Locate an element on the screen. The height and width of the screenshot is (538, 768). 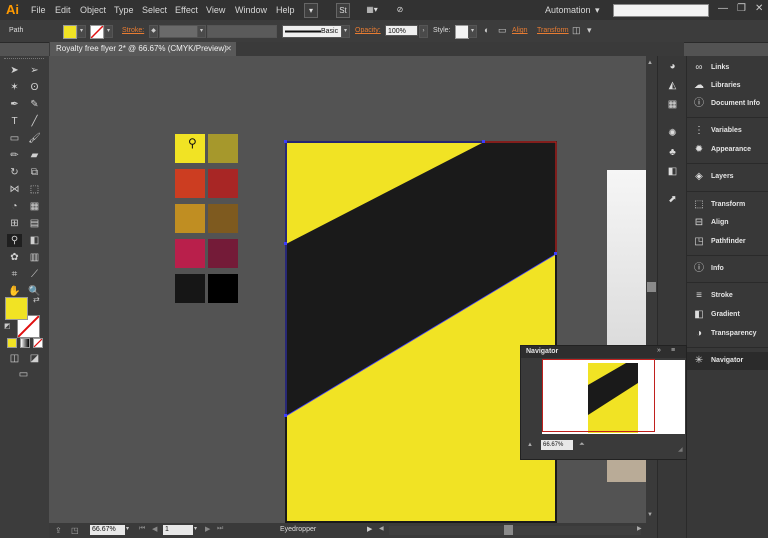
opacity-panel-link: Opacity: is located at coordinates (368, 30).